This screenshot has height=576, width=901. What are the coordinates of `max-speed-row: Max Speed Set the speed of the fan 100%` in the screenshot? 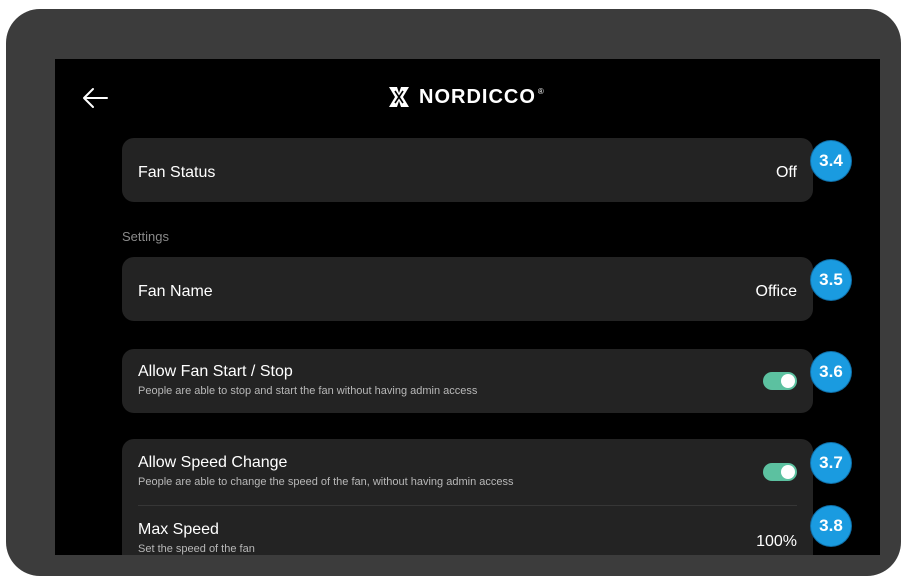 It's located at (467, 530).